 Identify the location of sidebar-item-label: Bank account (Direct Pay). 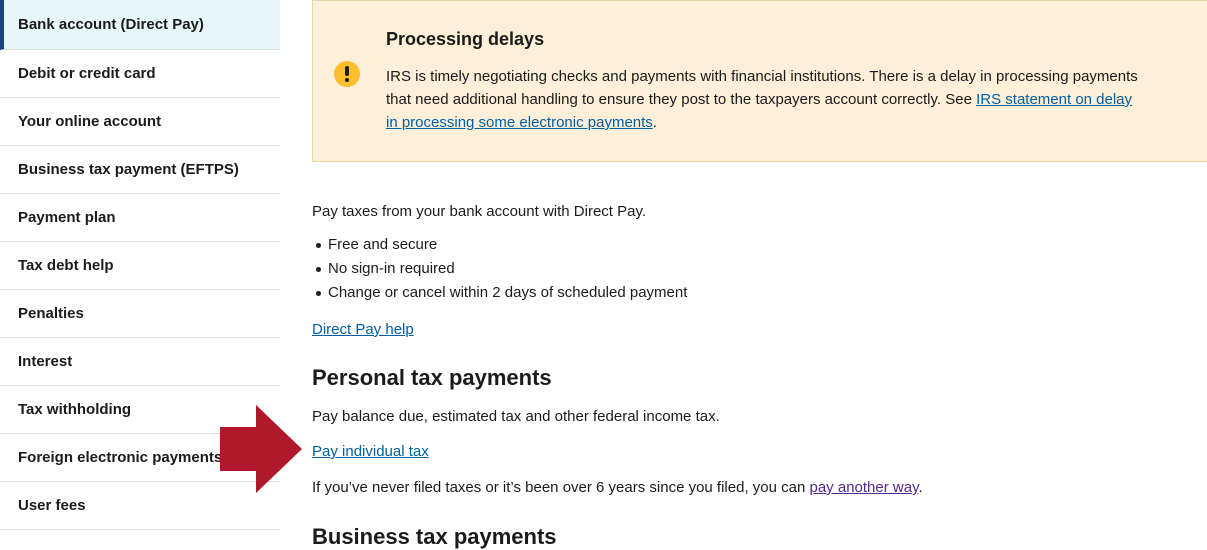
(111, 24).